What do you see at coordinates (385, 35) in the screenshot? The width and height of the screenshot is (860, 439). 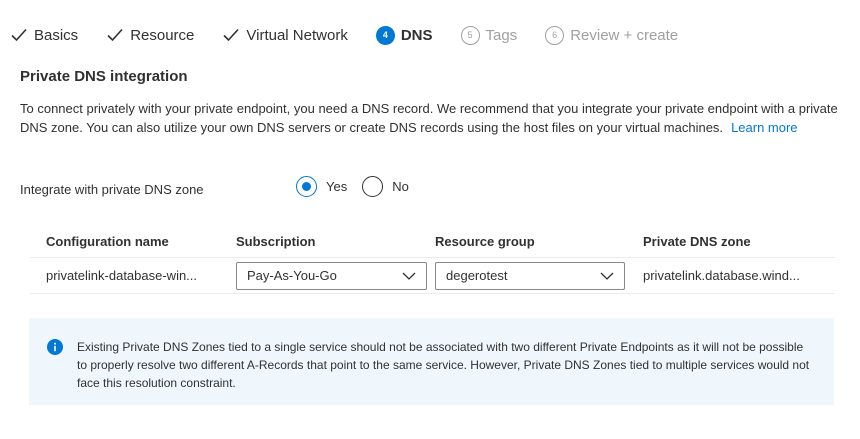 I see `step-number-badge: 4` at bounding box center [385, 35].